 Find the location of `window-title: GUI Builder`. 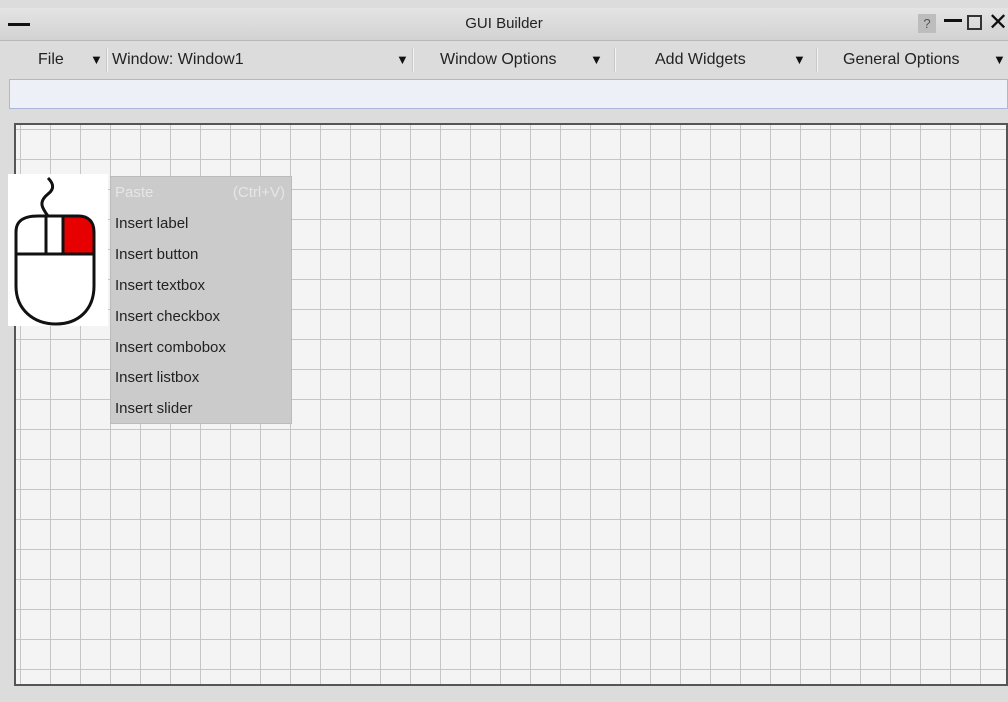

window-title: GUI Builder is located at coordinates (504, 23).